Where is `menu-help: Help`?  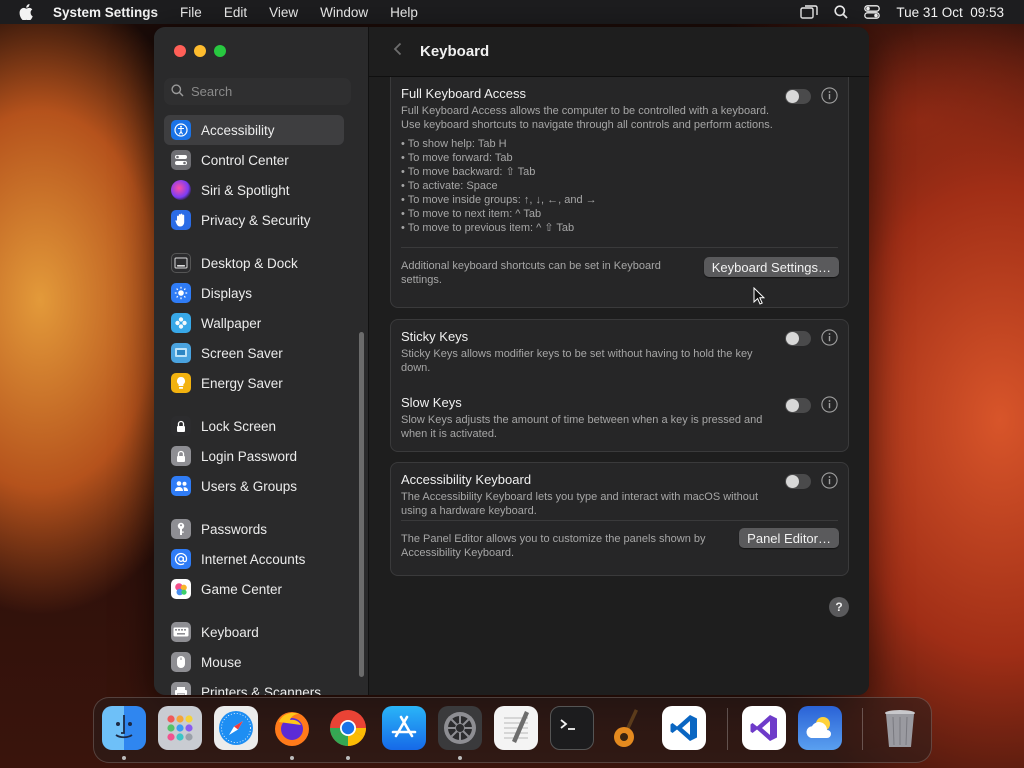 menu-help: Help is located at coordinates (404, 12).